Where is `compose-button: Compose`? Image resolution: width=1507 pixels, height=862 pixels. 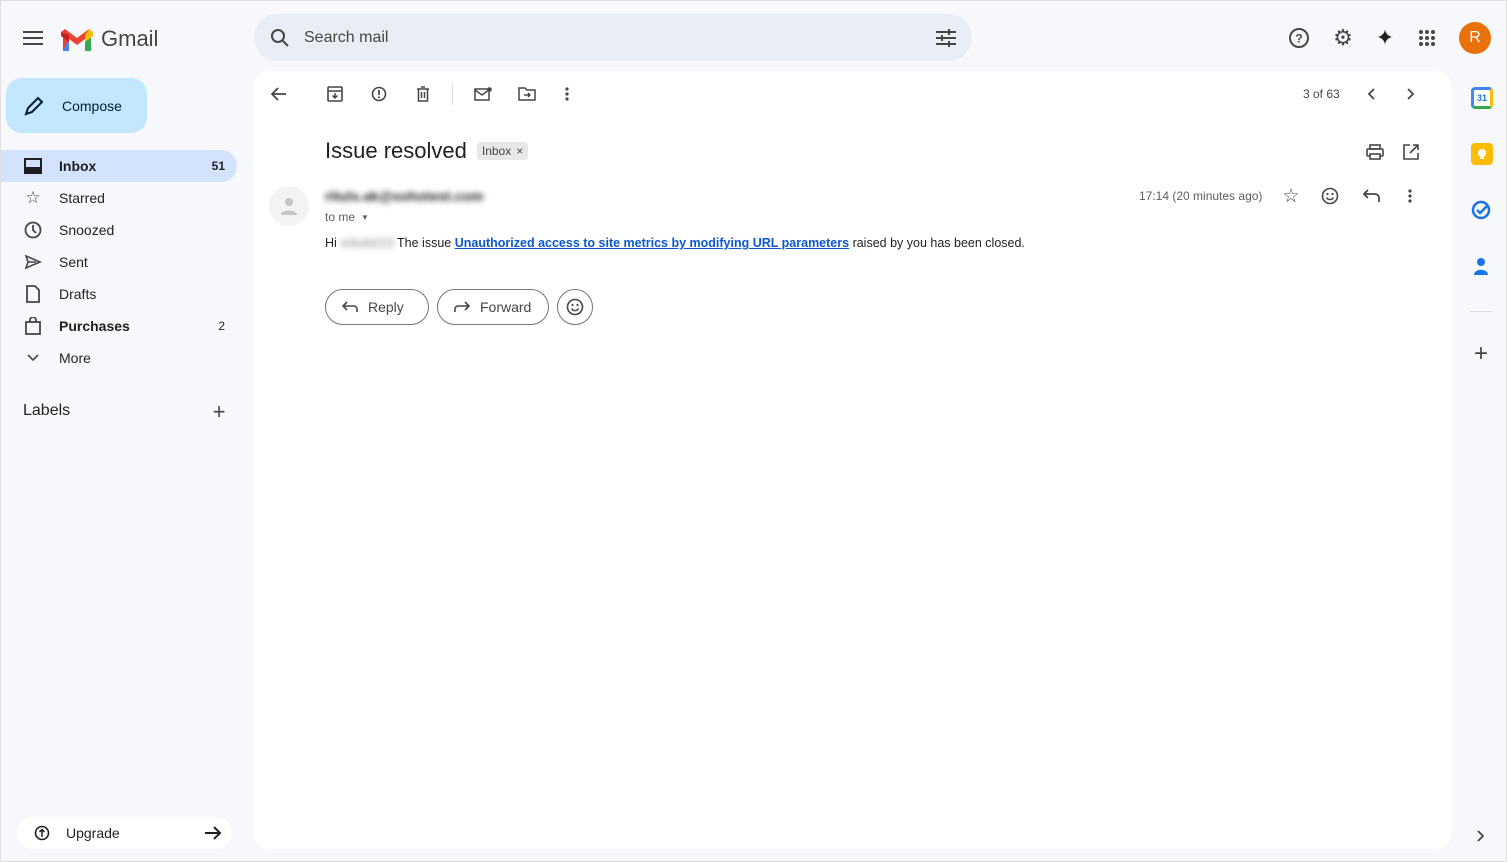
compose-button: Compose is located at coordinates (76, 105).